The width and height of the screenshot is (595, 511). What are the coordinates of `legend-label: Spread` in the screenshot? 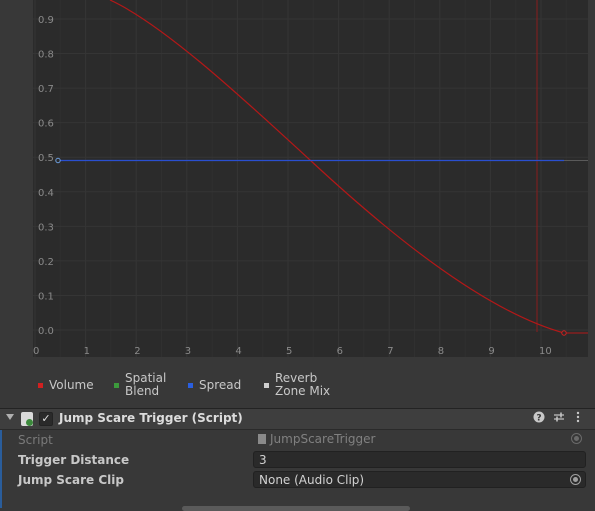 It's located at (220, 385).